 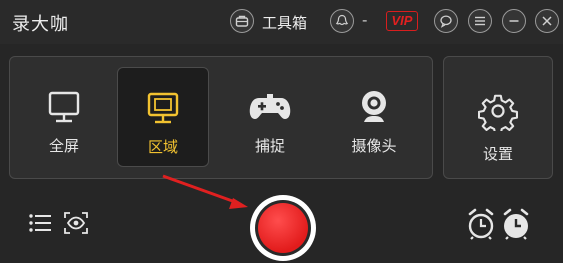 I want to click on mode-capture-game: 捕捉, so click(x=270, y=117).